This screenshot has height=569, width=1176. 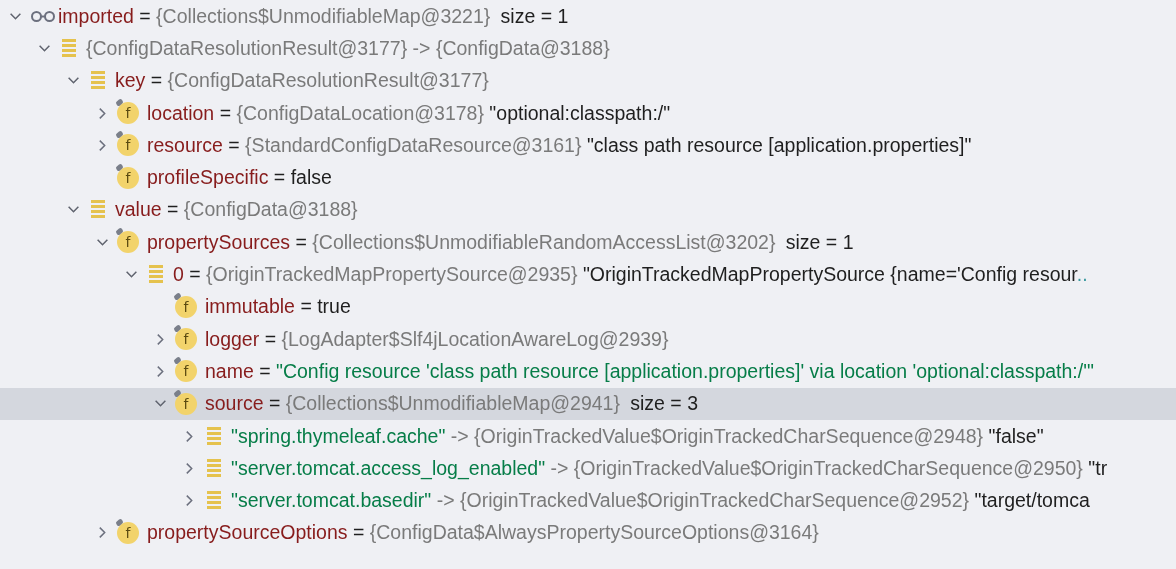 I want to click on tree-row: f resource = {StandardConfigDataResource@3161} "class path resource [application.properties]", so click(x=588, y=145).